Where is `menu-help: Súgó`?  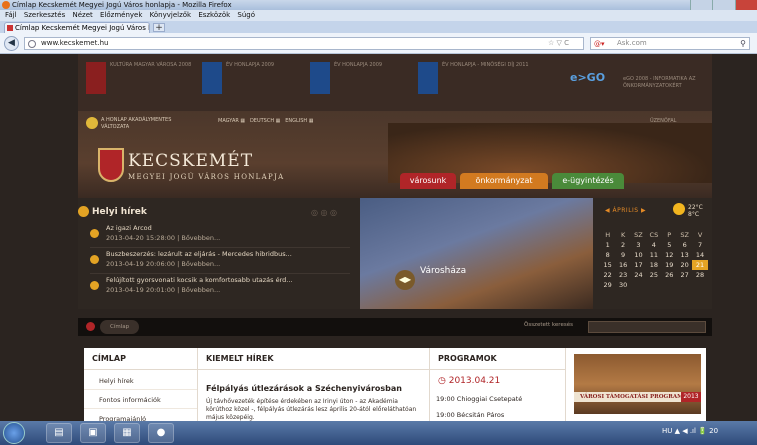 menu-help: Súgó is located at coordinates (246, 15).